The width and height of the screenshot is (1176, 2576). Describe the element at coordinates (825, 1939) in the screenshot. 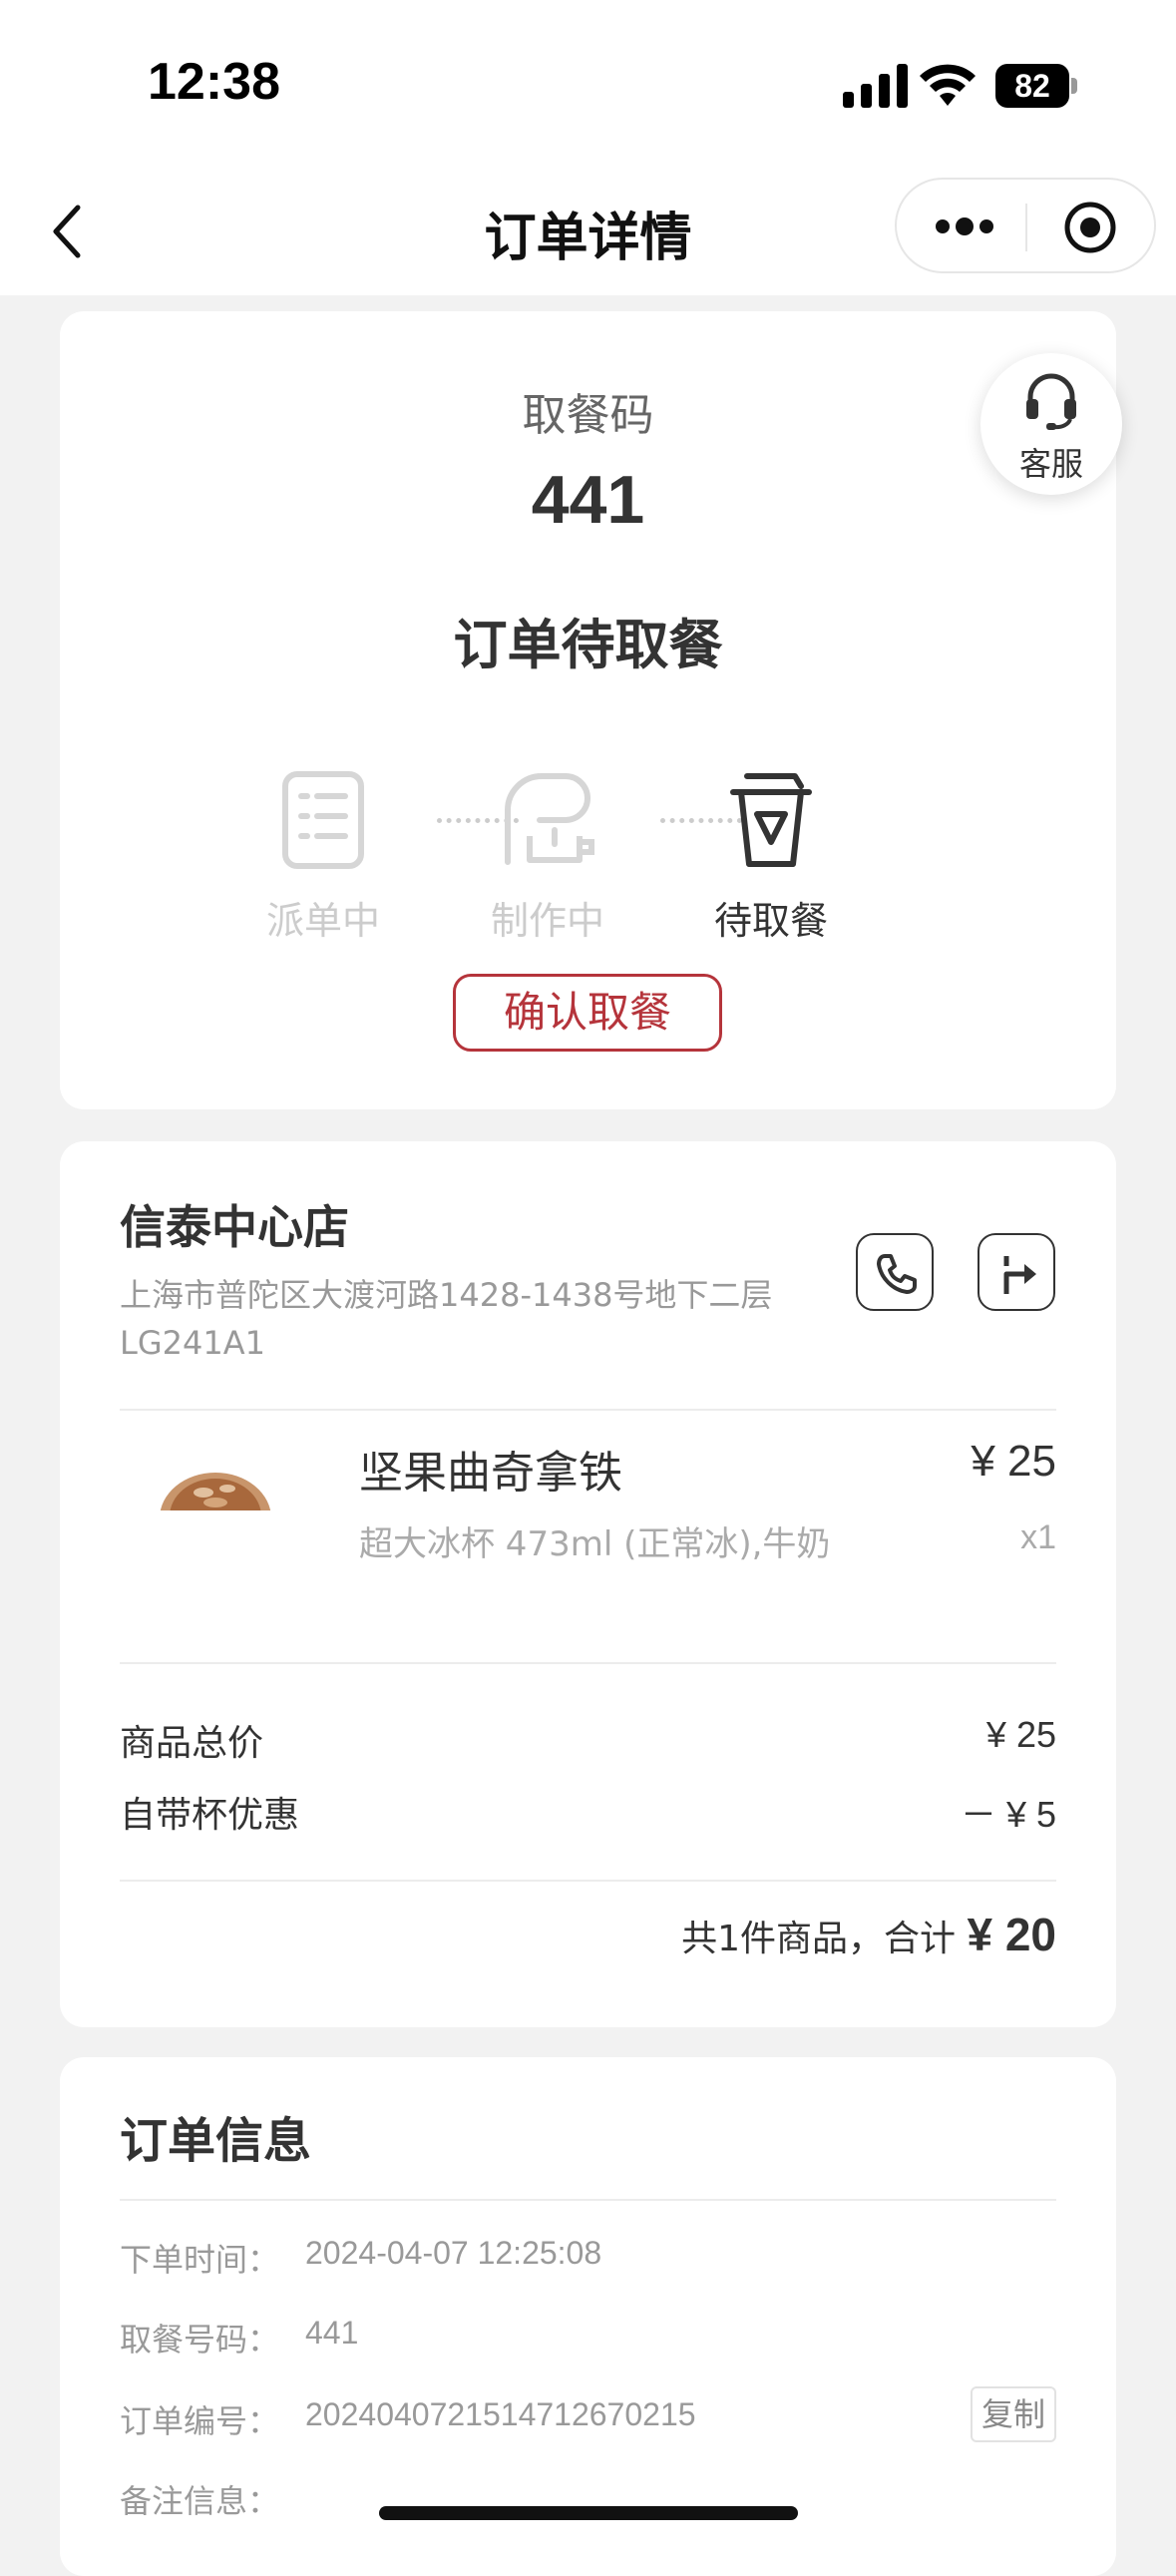

I see `total-prefix: 共1件商品，合计` at that location.